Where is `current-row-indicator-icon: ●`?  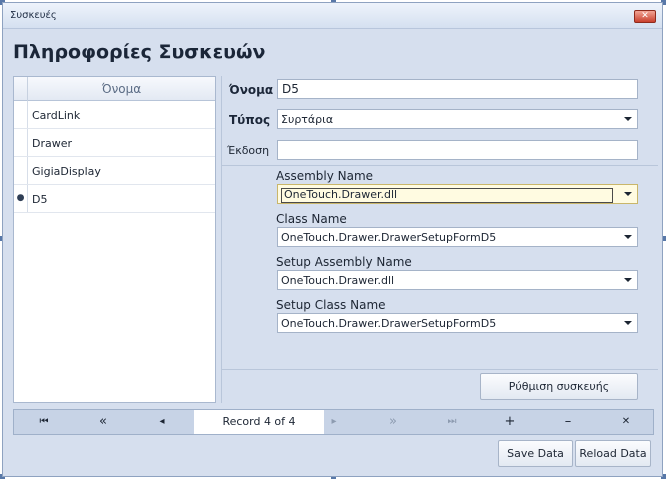 current-row-indicator-icon: ● is located at coordinates (21, 198).